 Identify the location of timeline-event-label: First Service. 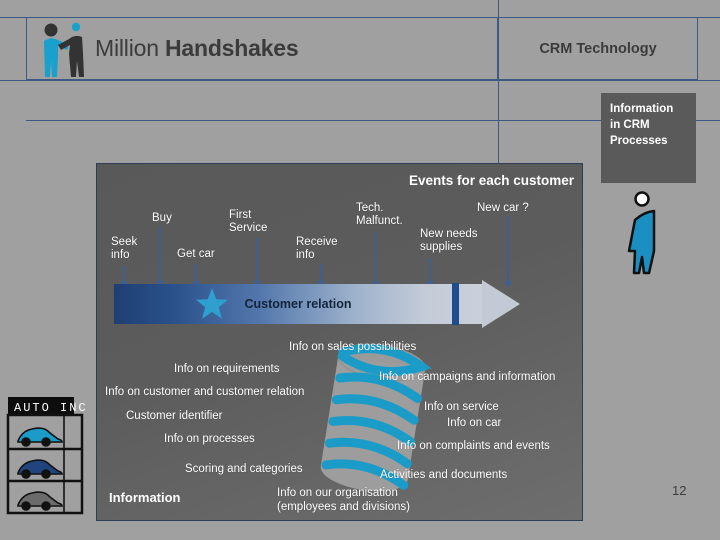
(248, 221).